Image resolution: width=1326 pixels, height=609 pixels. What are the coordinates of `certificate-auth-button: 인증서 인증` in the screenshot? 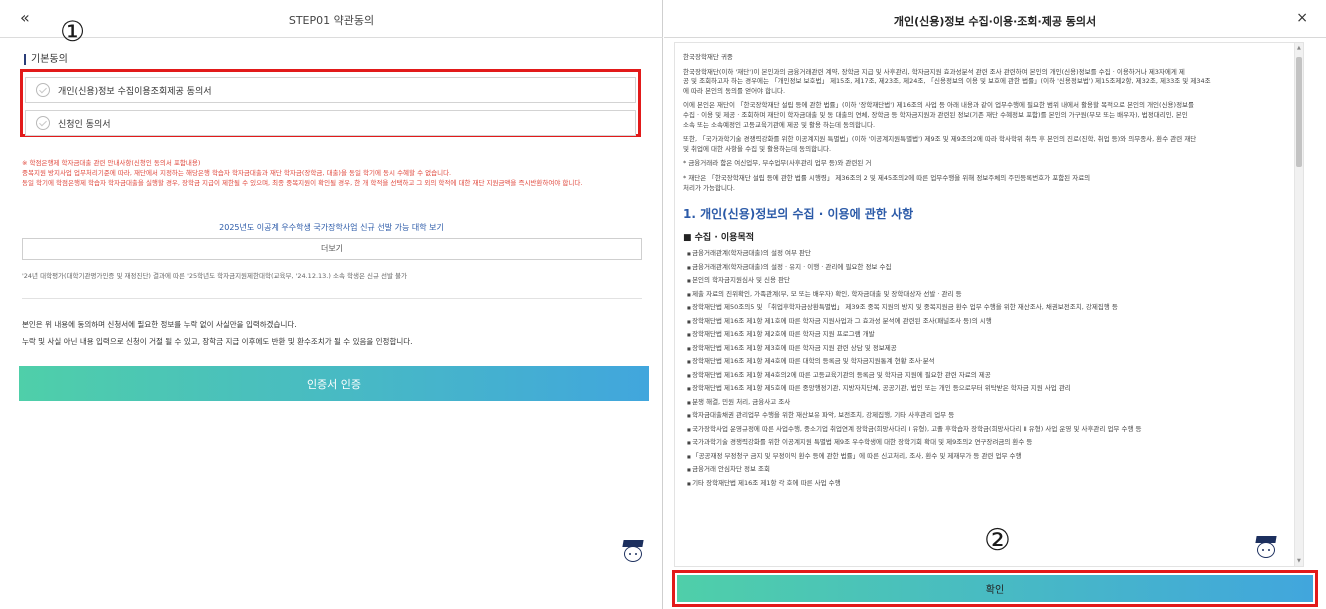 It's located at (334, 383).